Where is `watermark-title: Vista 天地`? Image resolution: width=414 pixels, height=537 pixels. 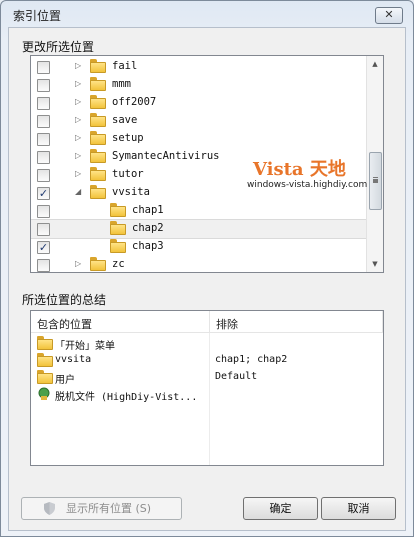
watermark-title: Vista 天地 is located at coordinates (299, 169).